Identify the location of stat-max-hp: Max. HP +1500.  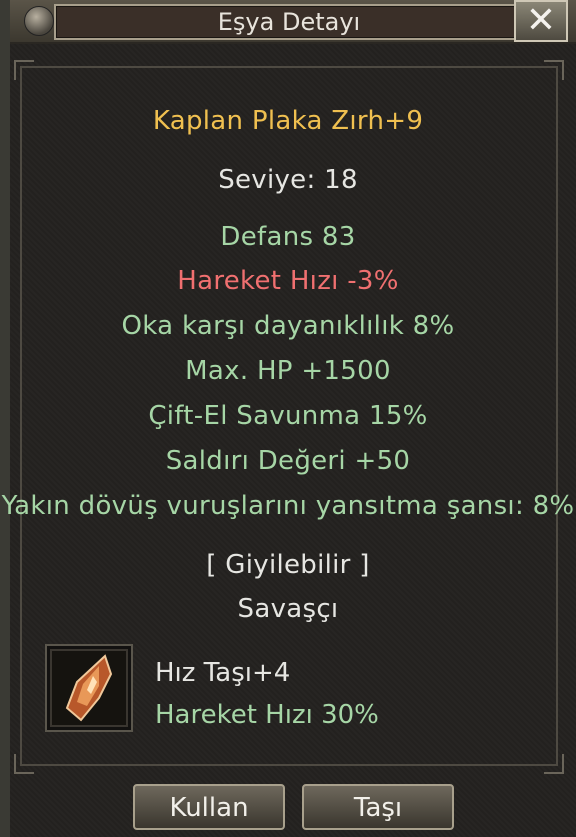
(288, 371).